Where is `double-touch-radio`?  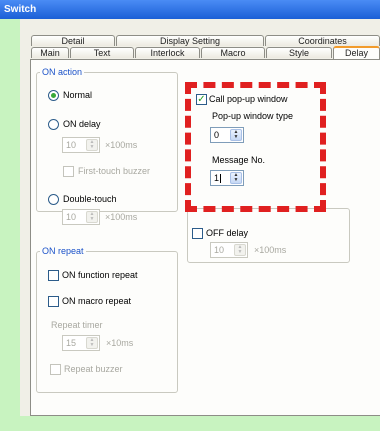
double-touch-radio is located at coordinates (53, 199).